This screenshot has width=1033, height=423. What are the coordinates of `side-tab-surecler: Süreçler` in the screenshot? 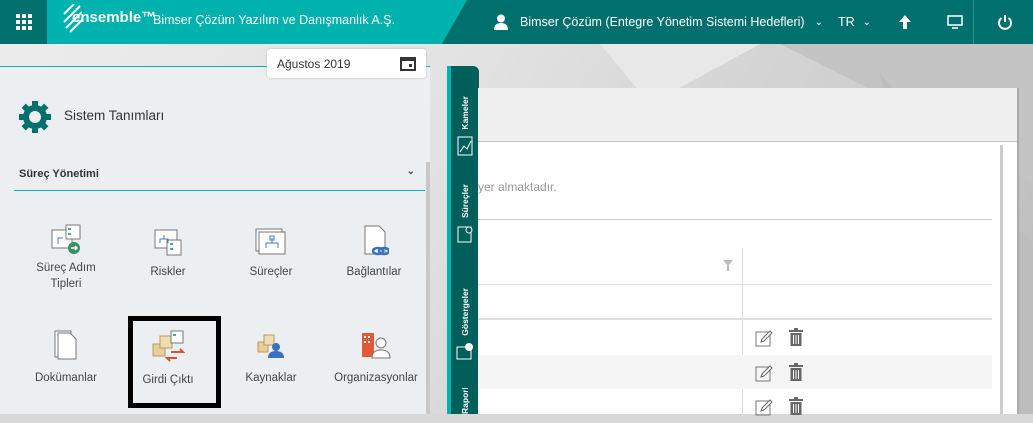 It's located at (465, 214).